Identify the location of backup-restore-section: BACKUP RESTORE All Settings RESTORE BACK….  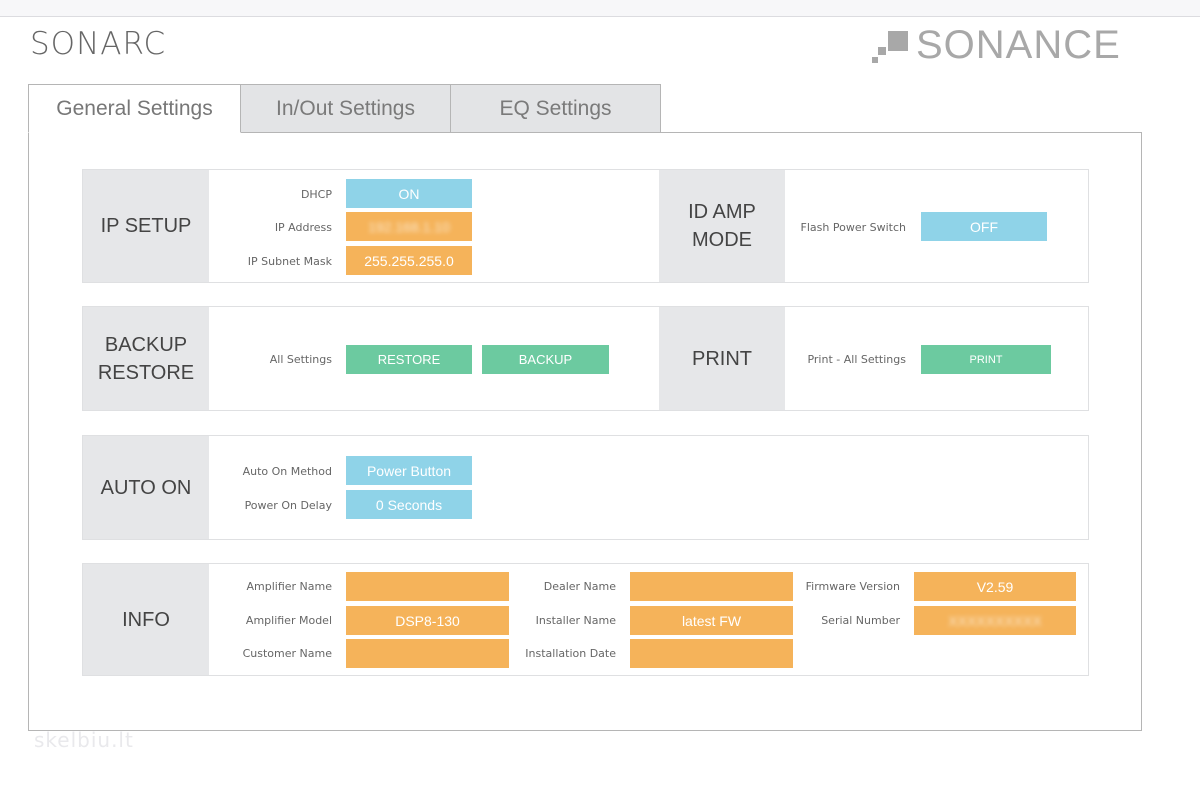
(585, 358).